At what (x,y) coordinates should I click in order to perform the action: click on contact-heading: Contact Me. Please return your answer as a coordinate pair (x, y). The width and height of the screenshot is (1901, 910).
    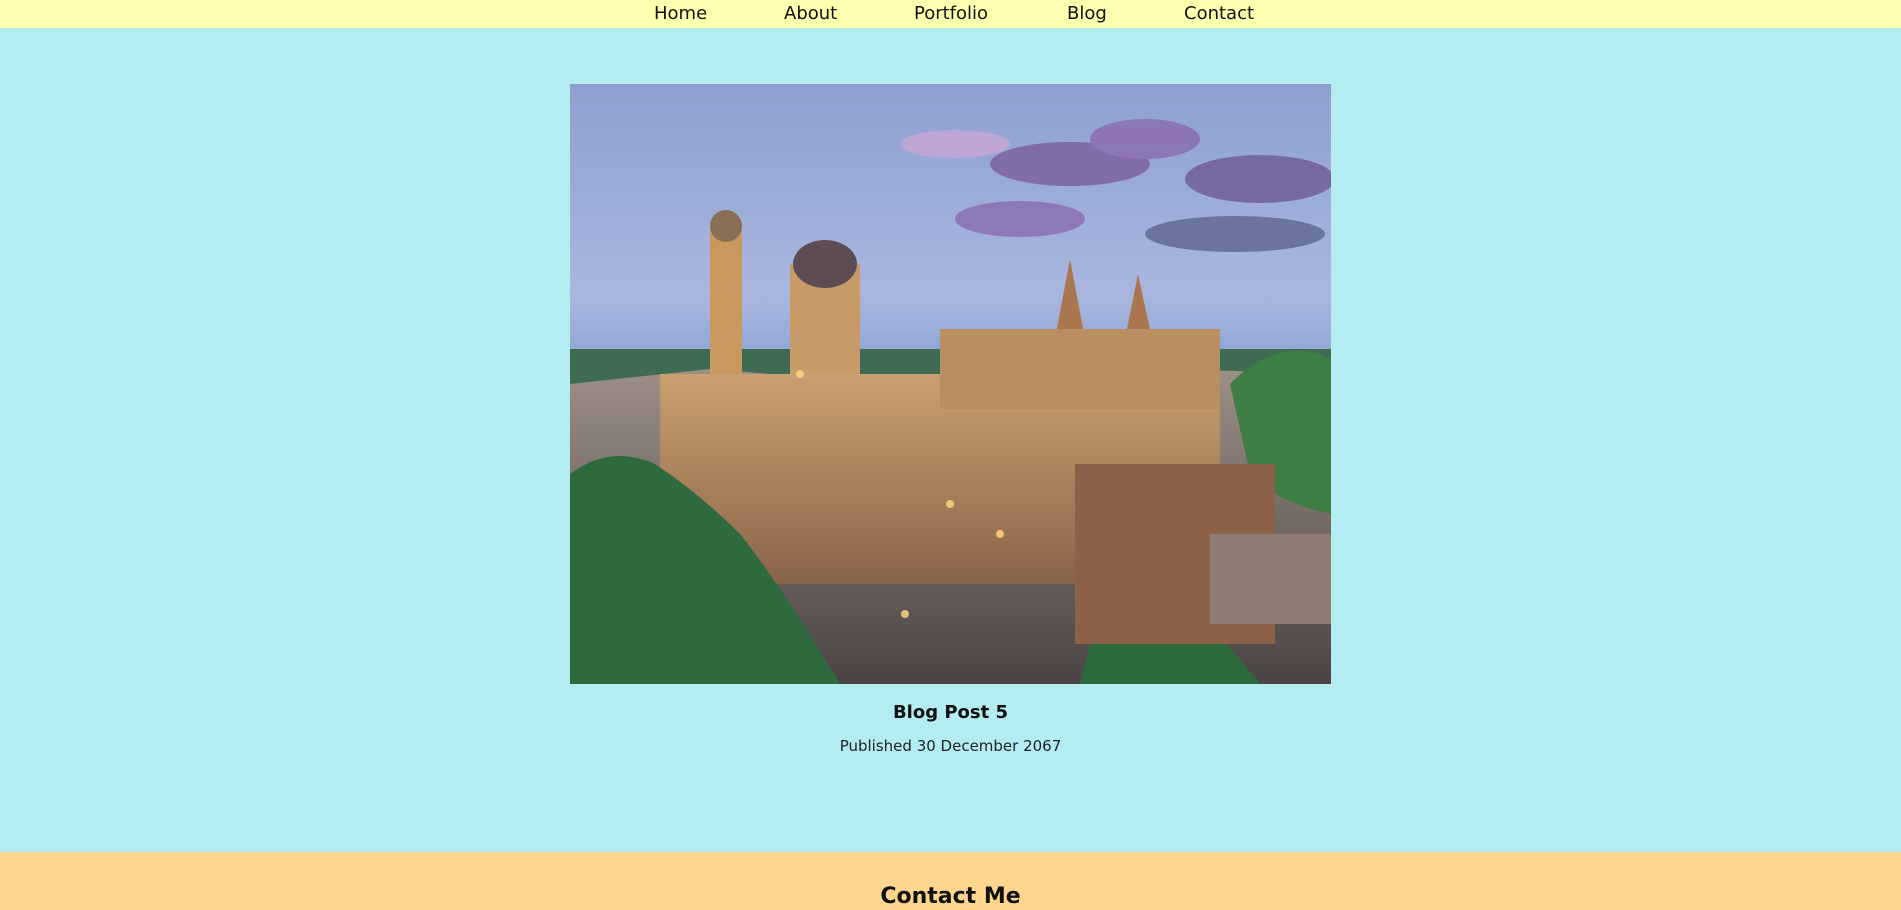
    Looking at the image, I should click on (950, 896).